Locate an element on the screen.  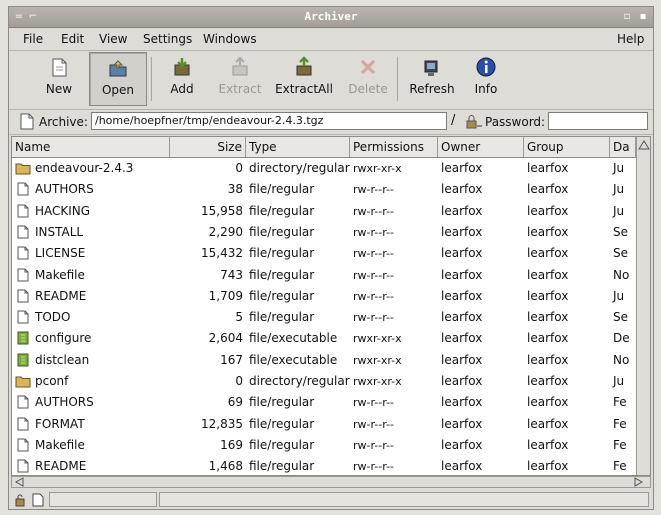
extractall-button: ExtractAll is located at coordinates (304, 79).